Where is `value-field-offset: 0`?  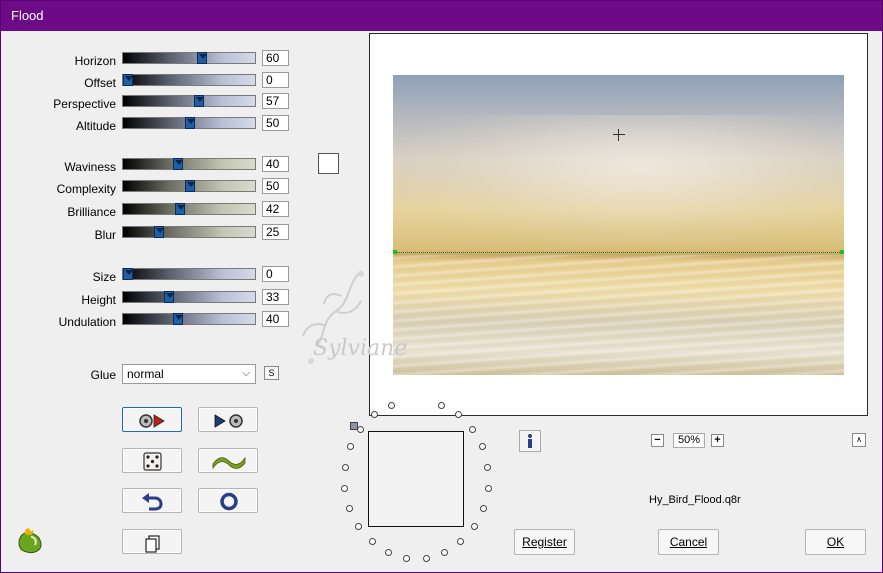 value-field-offset: 0 is located at coordinates (275, 80).